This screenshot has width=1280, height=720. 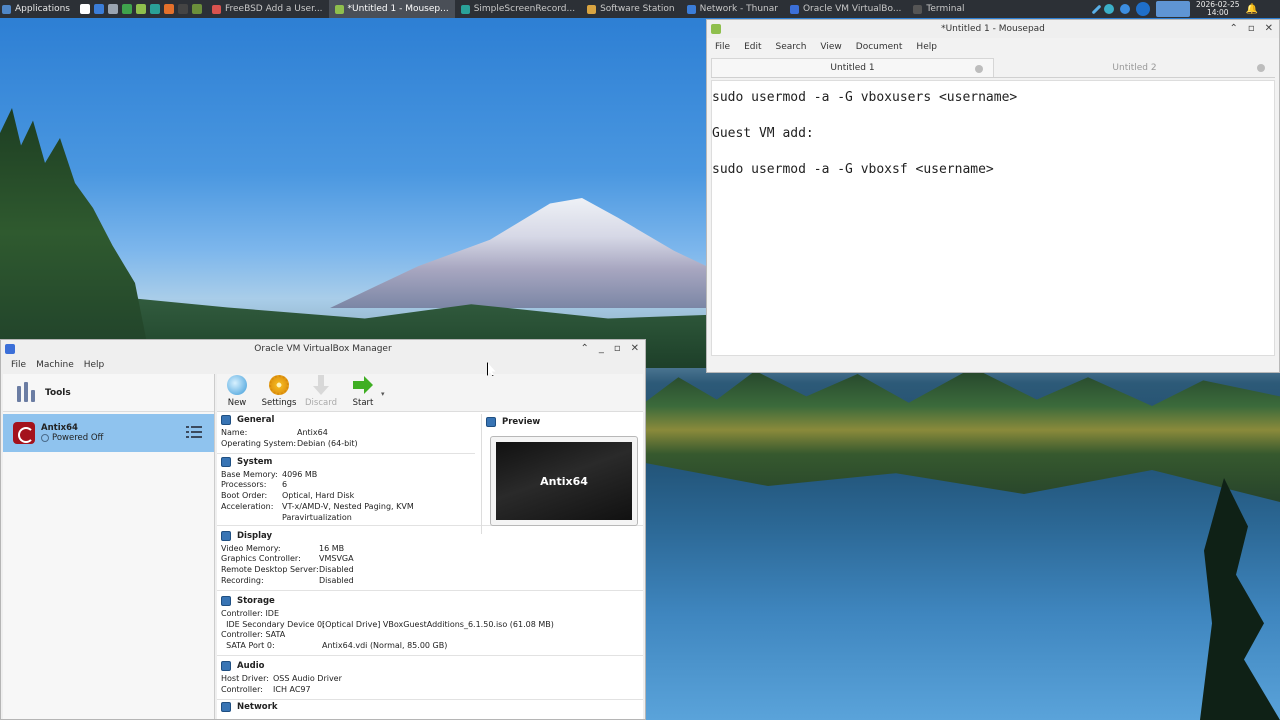 I want to click on network-tray-icon, so click(x=1124, y=9).